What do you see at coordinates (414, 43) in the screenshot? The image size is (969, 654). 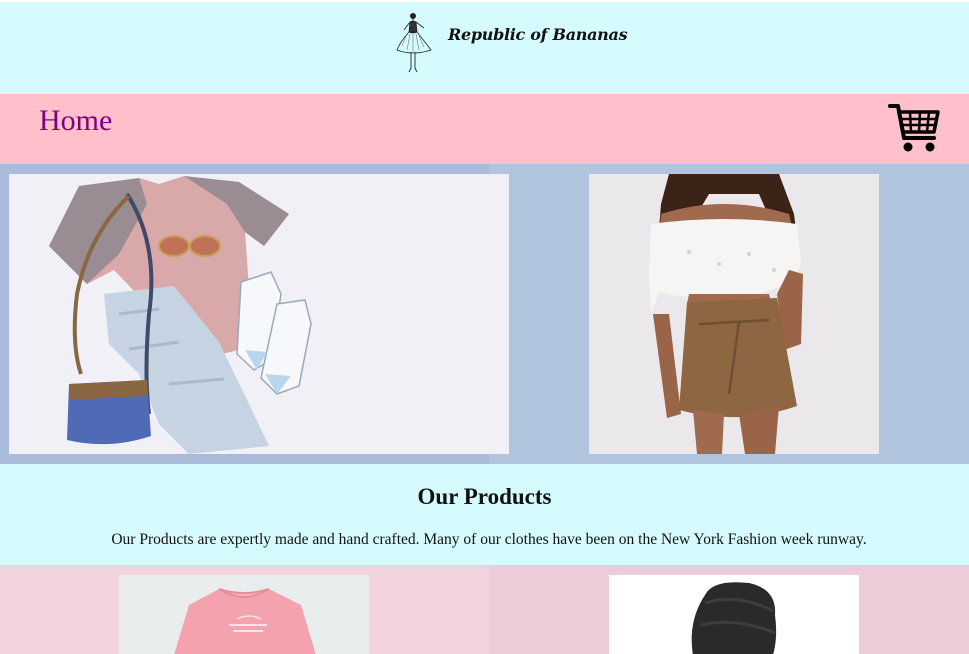 I see `fashion-sketch-icon` at bounding box center [414, 43].